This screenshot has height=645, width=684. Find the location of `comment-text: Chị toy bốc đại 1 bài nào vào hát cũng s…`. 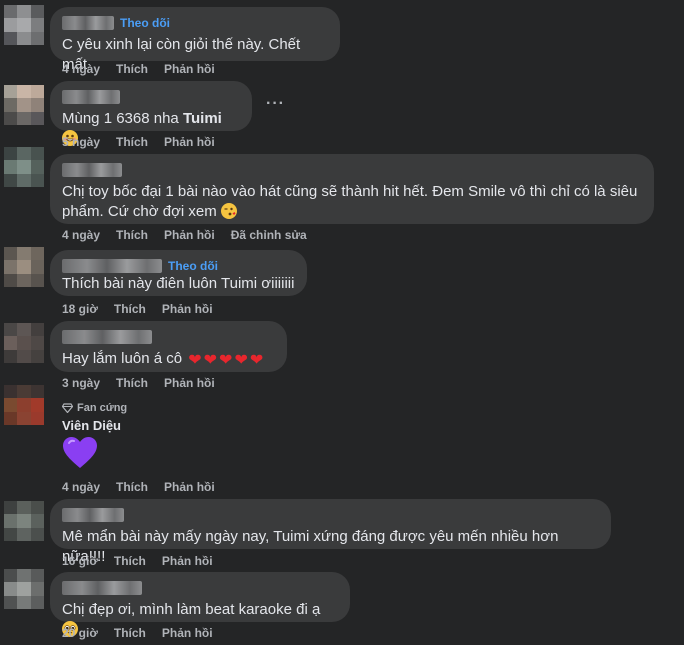

comment-text: Chị toy bốc đại 1 bài nào vào hát cũng s… is located at coordinates (350, 201).